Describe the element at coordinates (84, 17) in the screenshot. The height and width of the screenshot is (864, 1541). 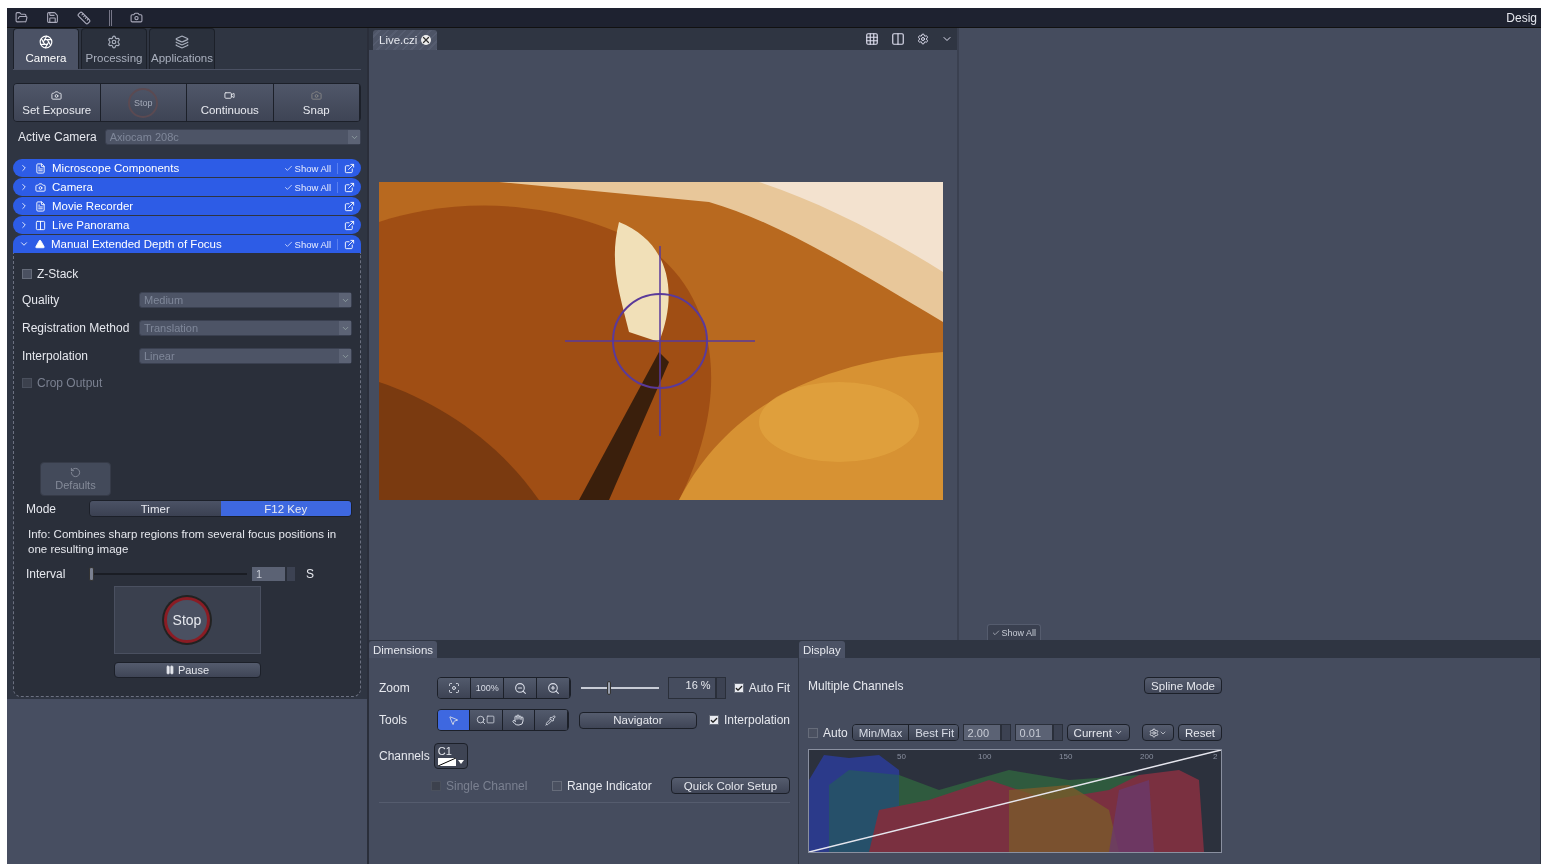
I see `ruler-icon` at that location.